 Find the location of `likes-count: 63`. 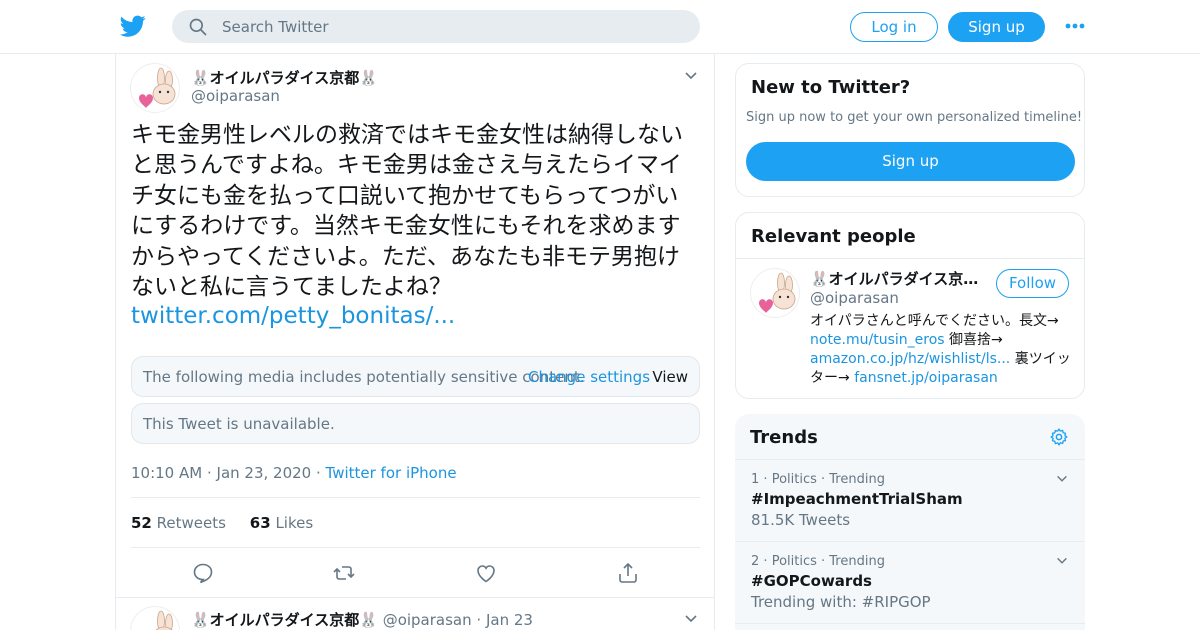

likes-count: 63 is located at coordinates (260, 523).